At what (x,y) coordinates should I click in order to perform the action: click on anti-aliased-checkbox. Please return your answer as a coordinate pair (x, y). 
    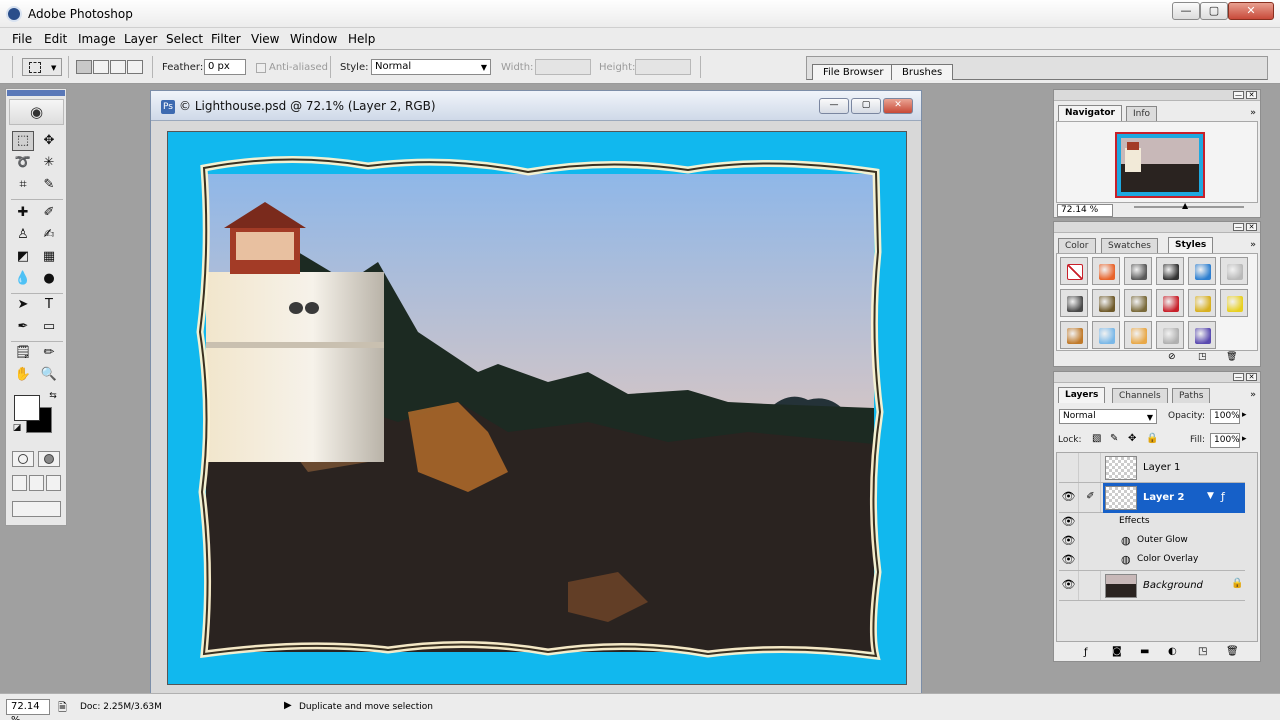
    Looking at the image, I should click on (261, 68).